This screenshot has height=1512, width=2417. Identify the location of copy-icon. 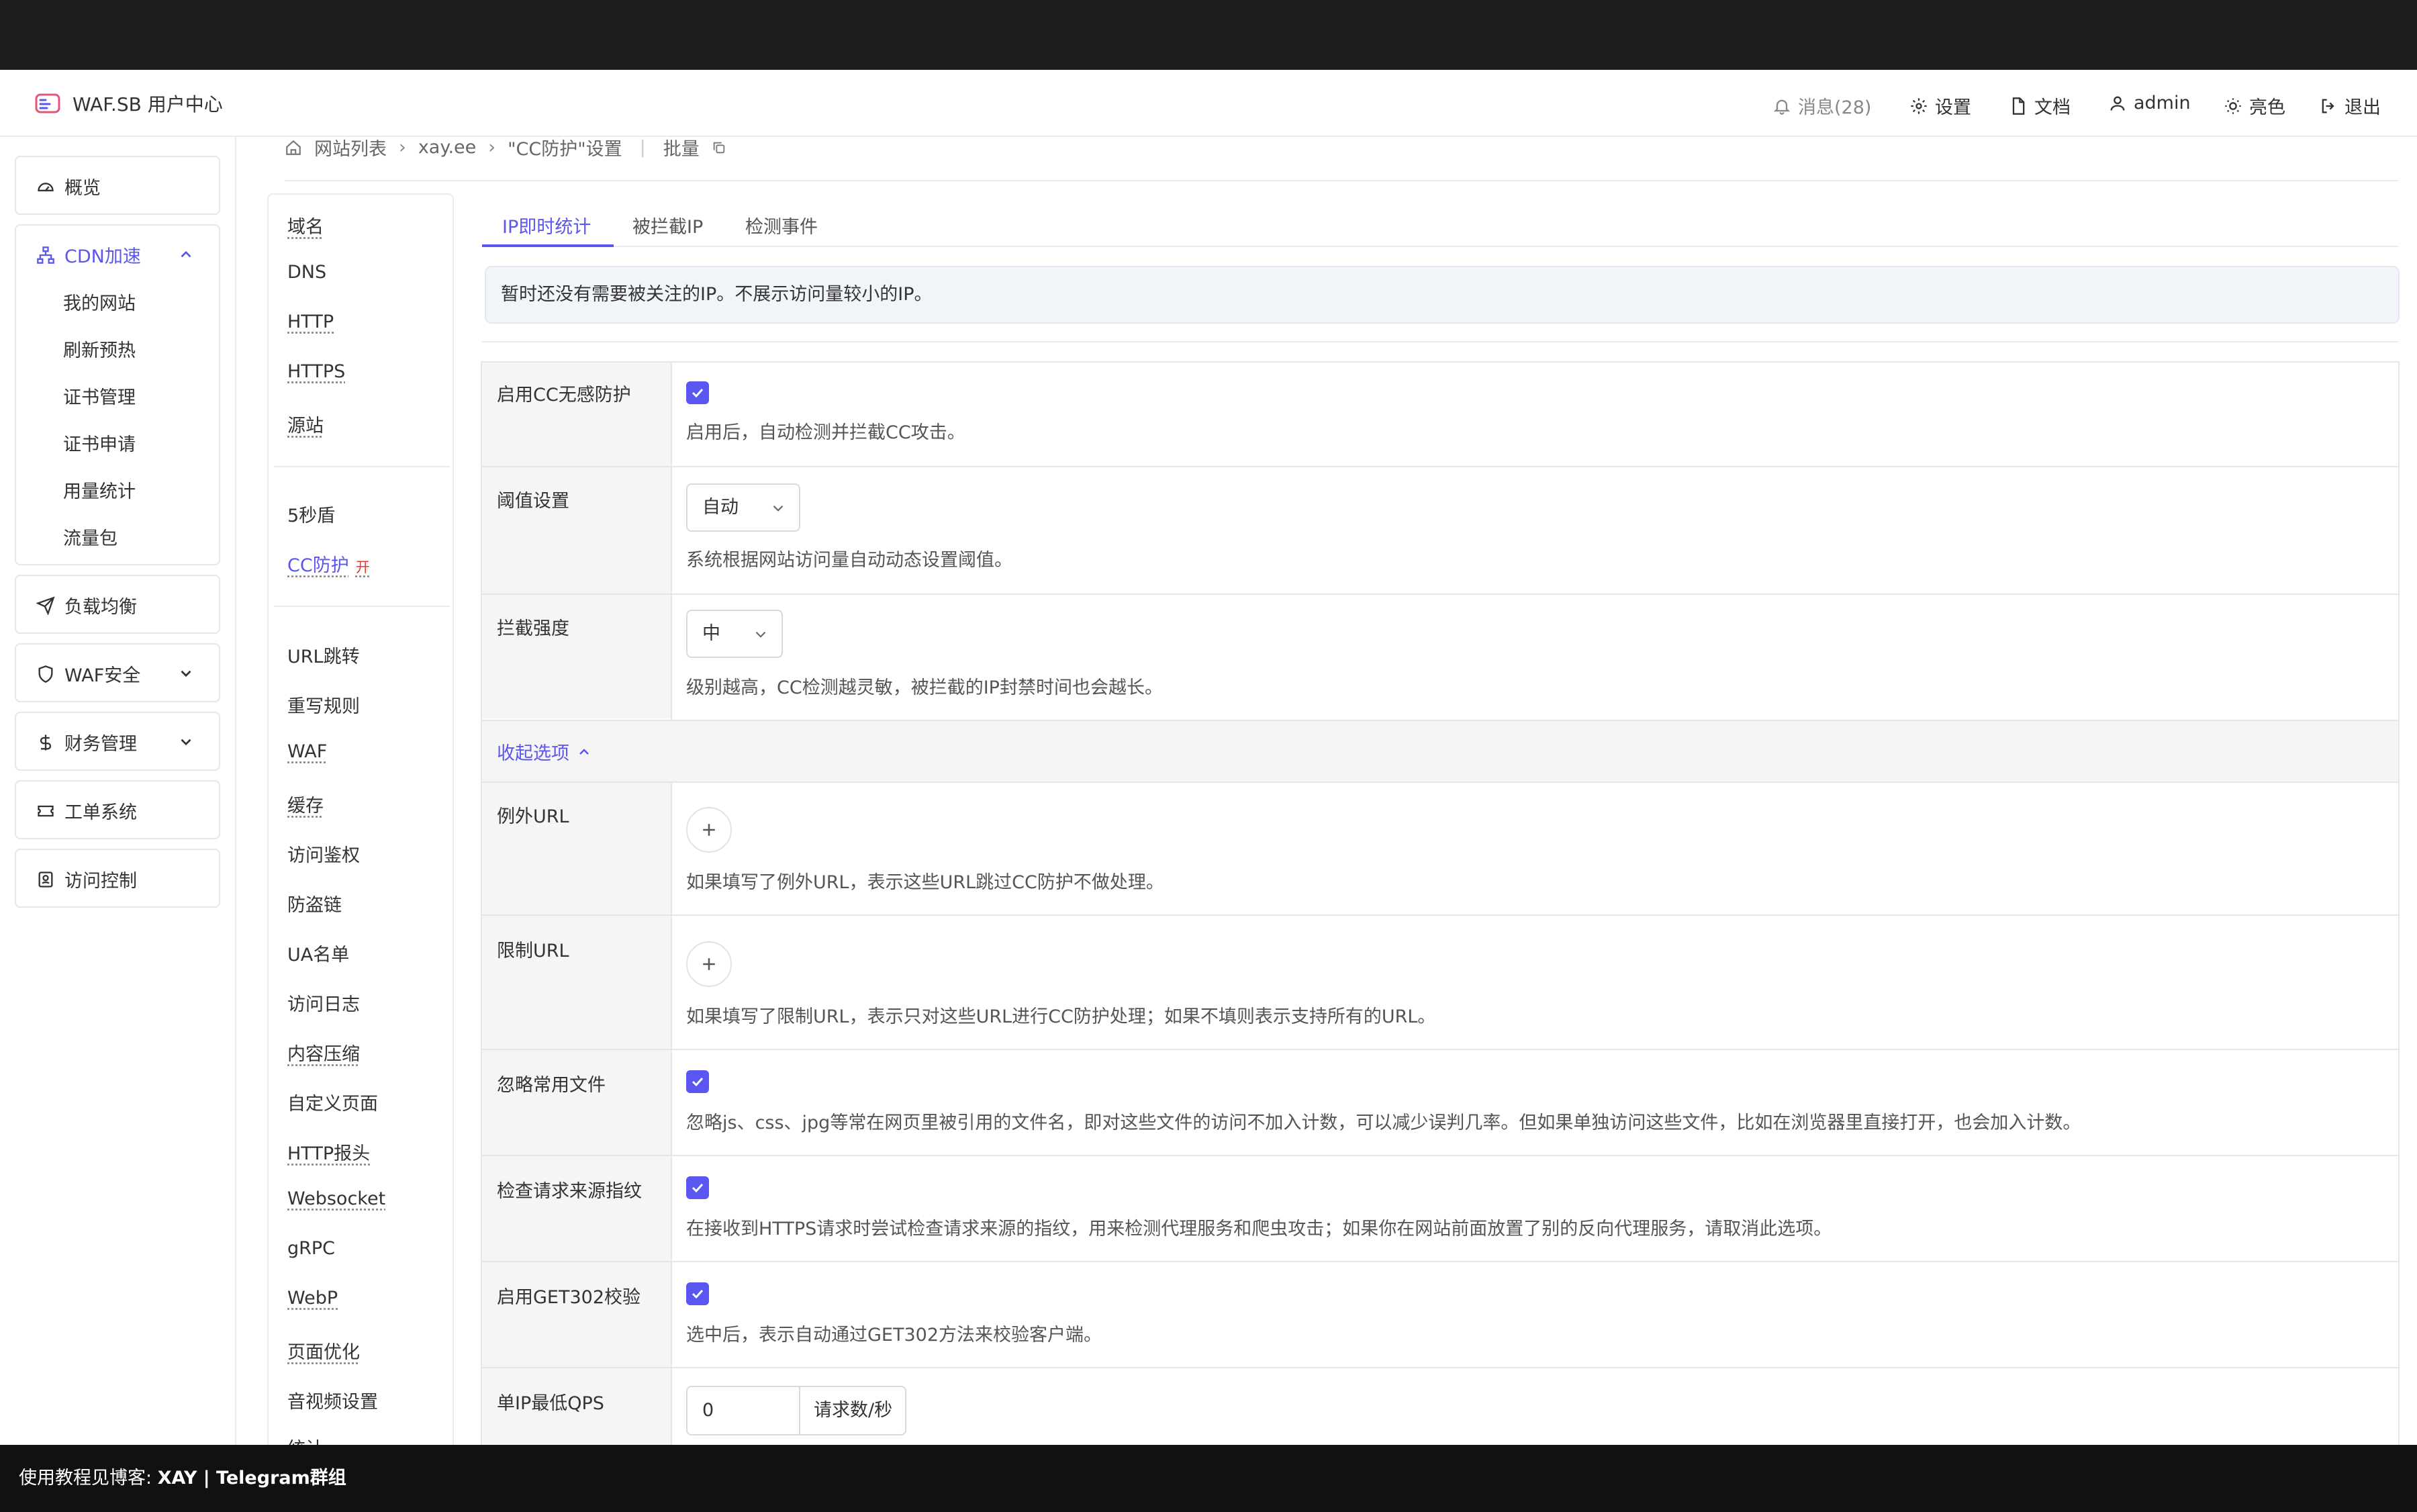
(719, 147).